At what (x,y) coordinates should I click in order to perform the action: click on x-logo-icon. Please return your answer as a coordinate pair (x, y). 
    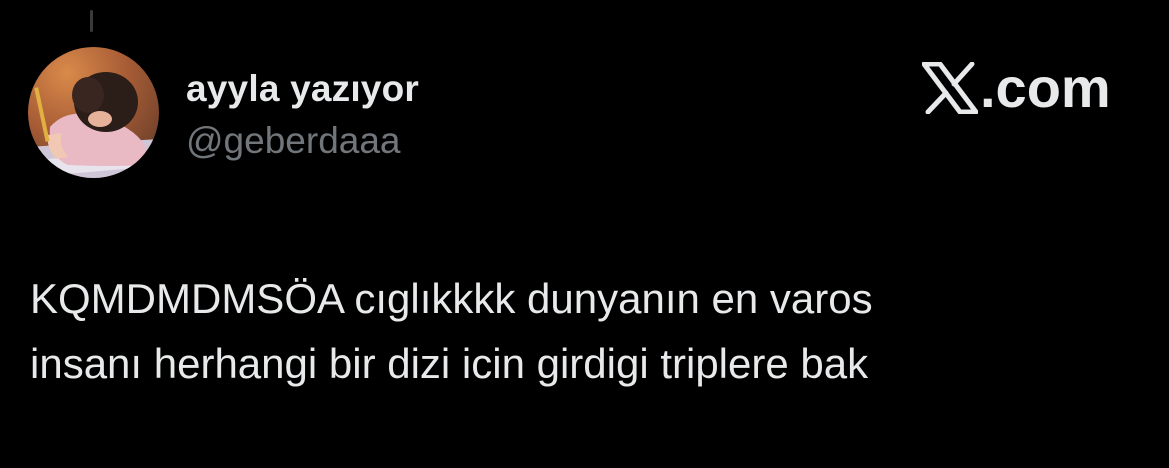
    Looking at the image, I should click on (950, 88).